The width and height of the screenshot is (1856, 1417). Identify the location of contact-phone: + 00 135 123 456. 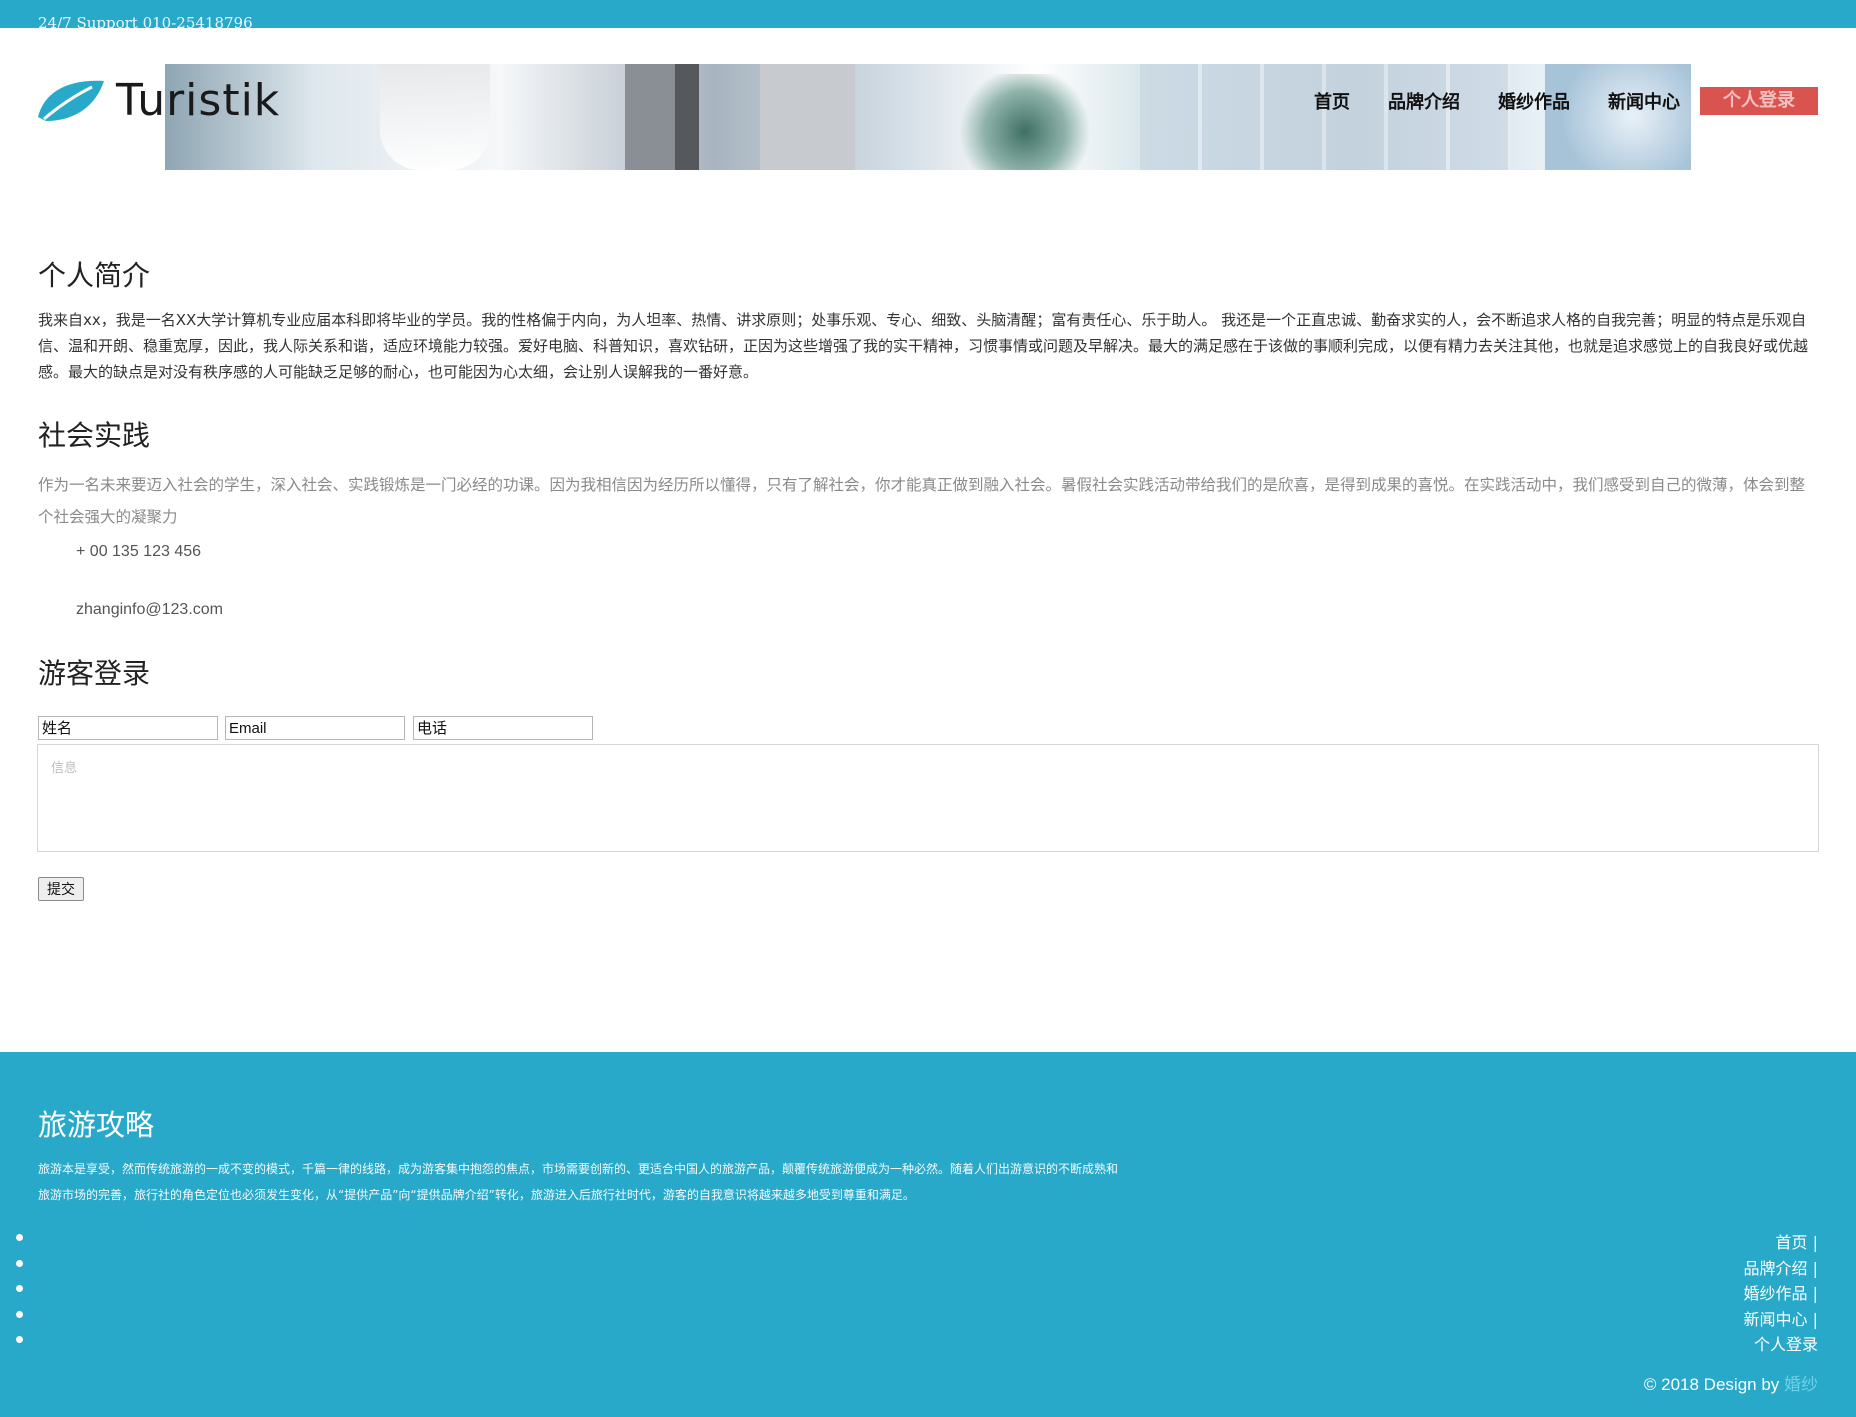
(139, 551).